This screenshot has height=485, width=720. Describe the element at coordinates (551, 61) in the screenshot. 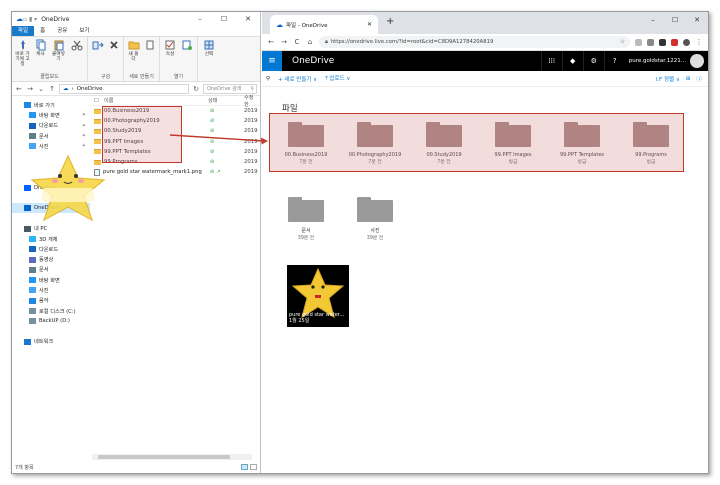

I see `app-launcher-icon: ⁞⁞⁞` at that location.